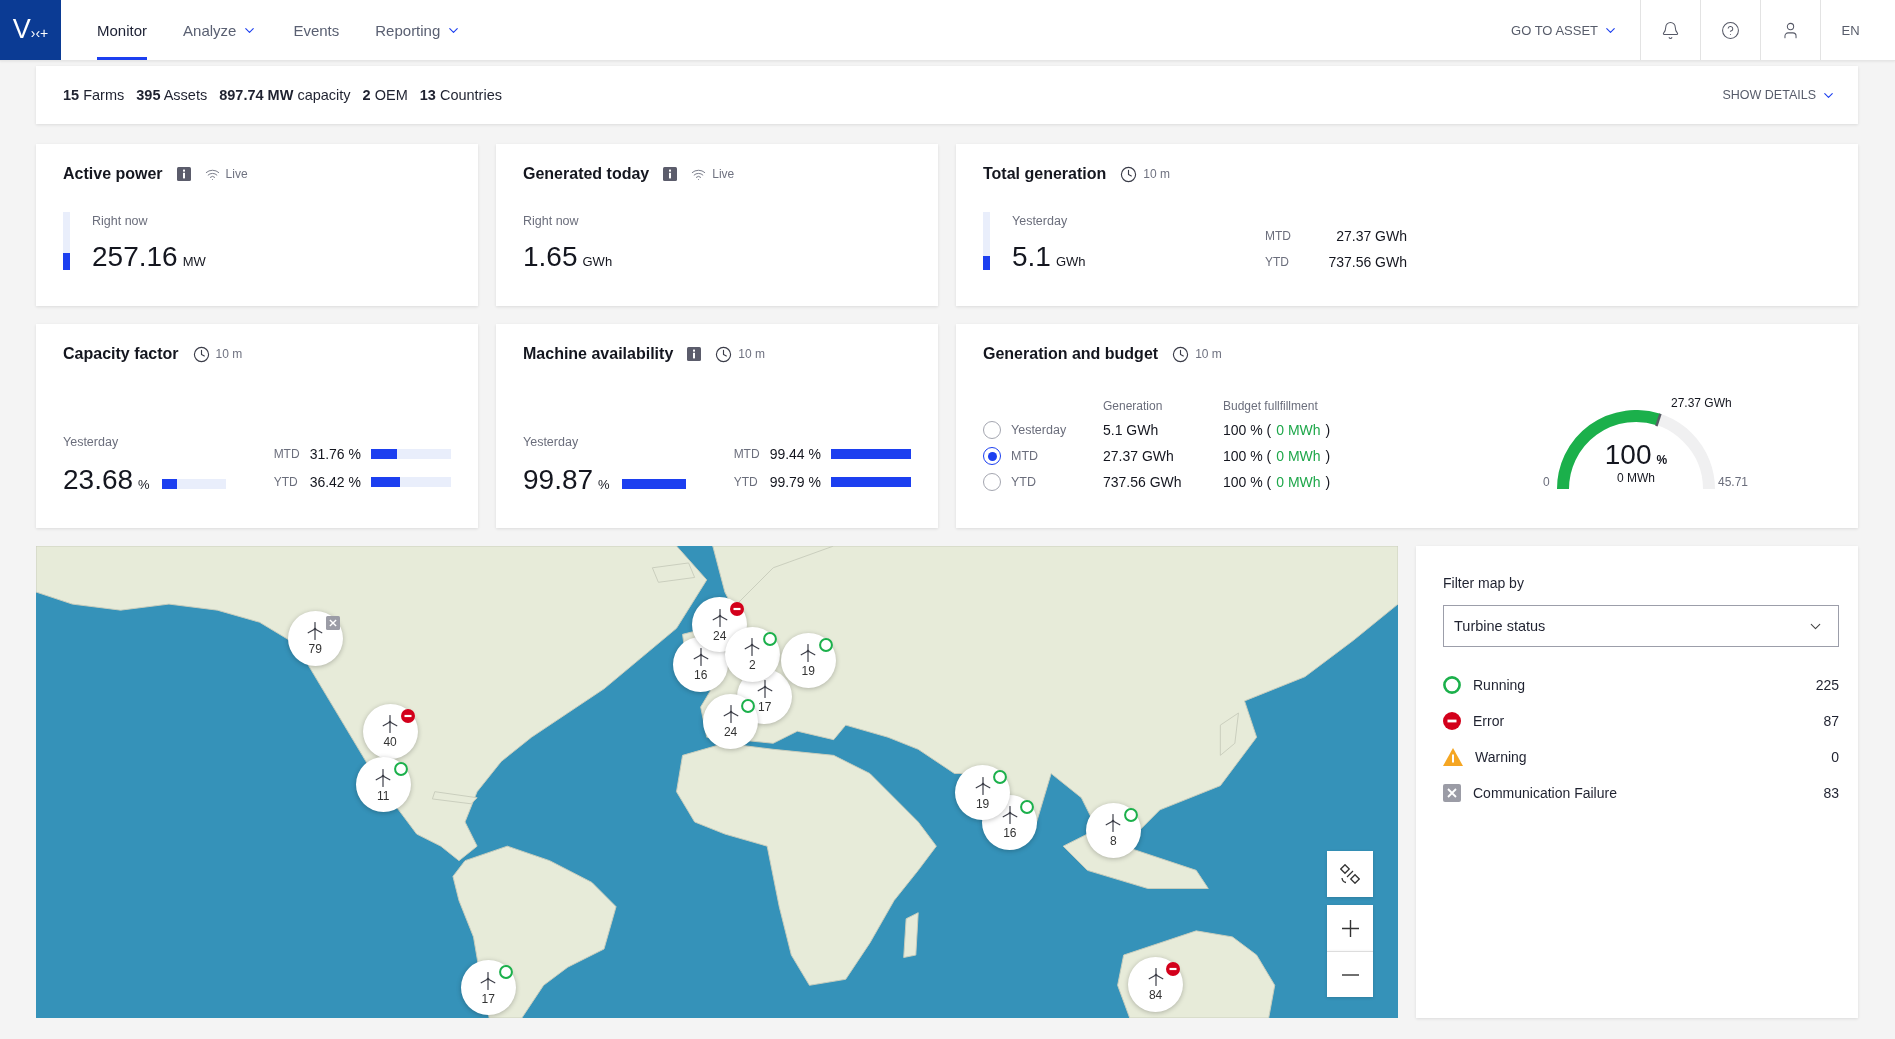  I want to click on plus-icon, so click(1350, 928).